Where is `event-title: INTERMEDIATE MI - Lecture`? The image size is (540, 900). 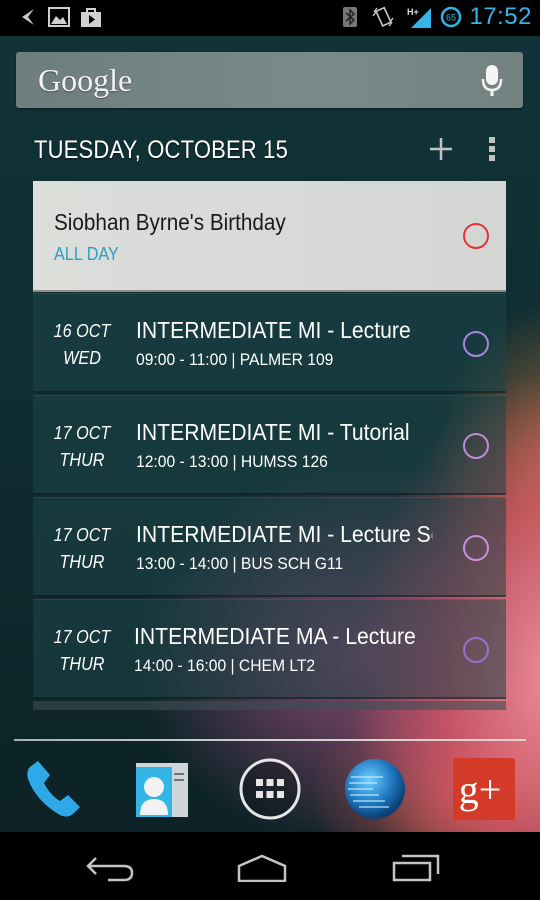
event-title: INTERMEDIATE MI - Lecture is located at coordinates (273, 330).